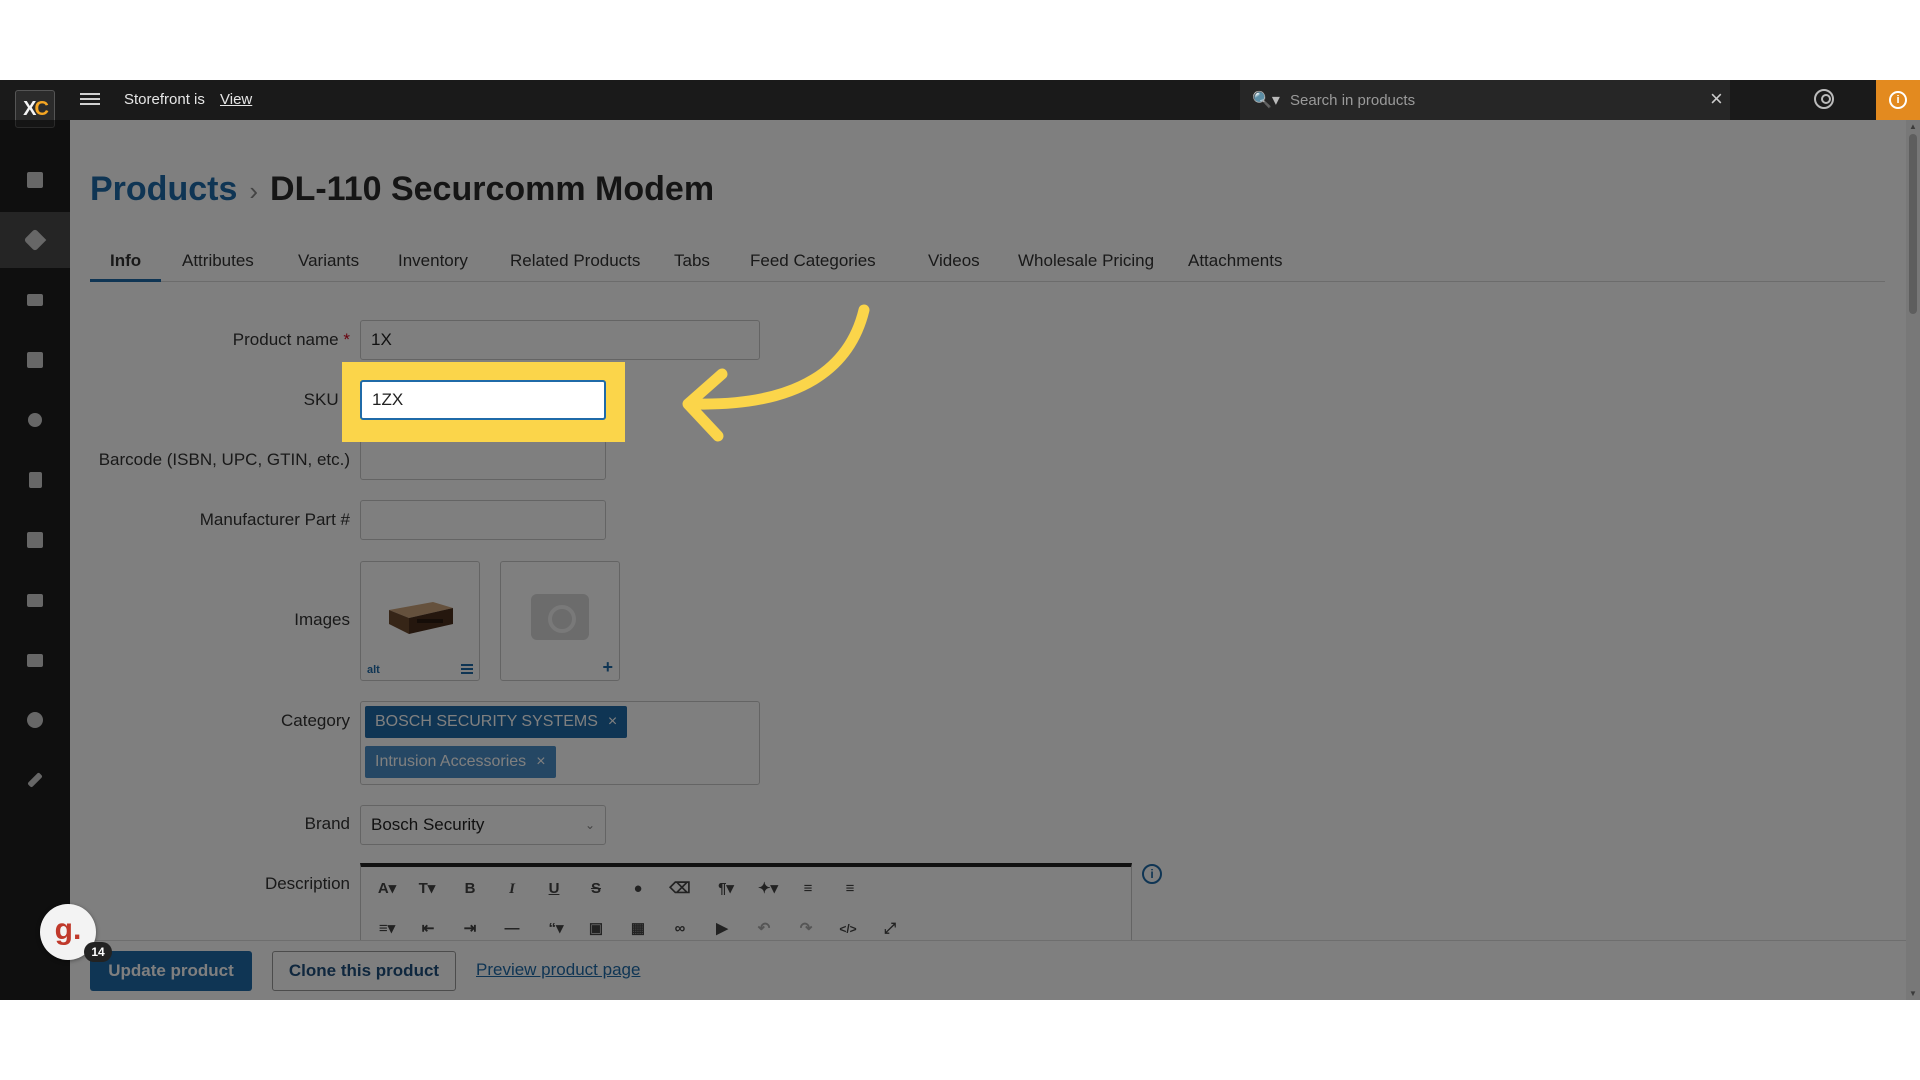 This screenshot has height=1080, width=1920. I want to click on image-alt-label: alt, so click(373, 670).